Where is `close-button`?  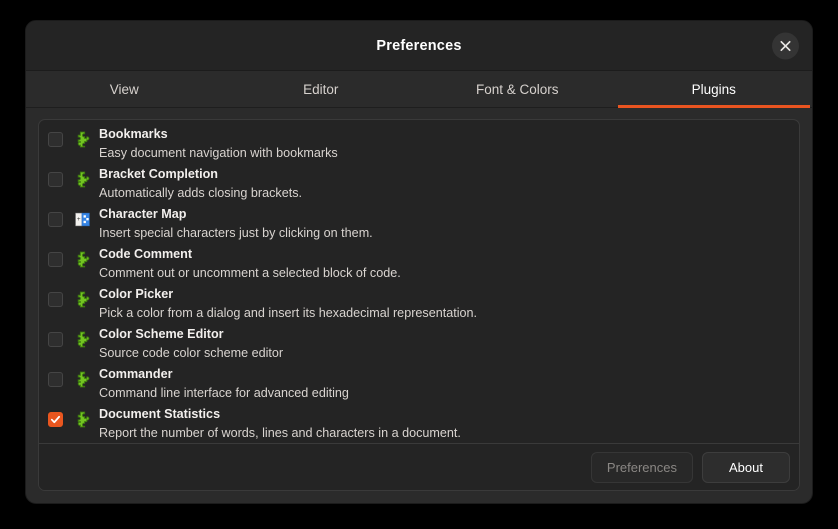 close-button is located at coordinates (785, 45).